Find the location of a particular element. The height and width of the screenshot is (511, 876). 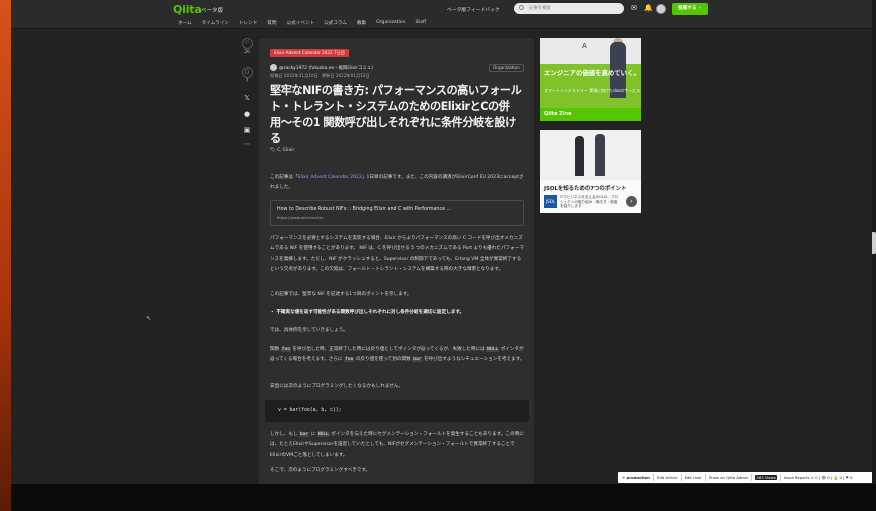

tags: C, Elixir is located at coordinates (285, 150).